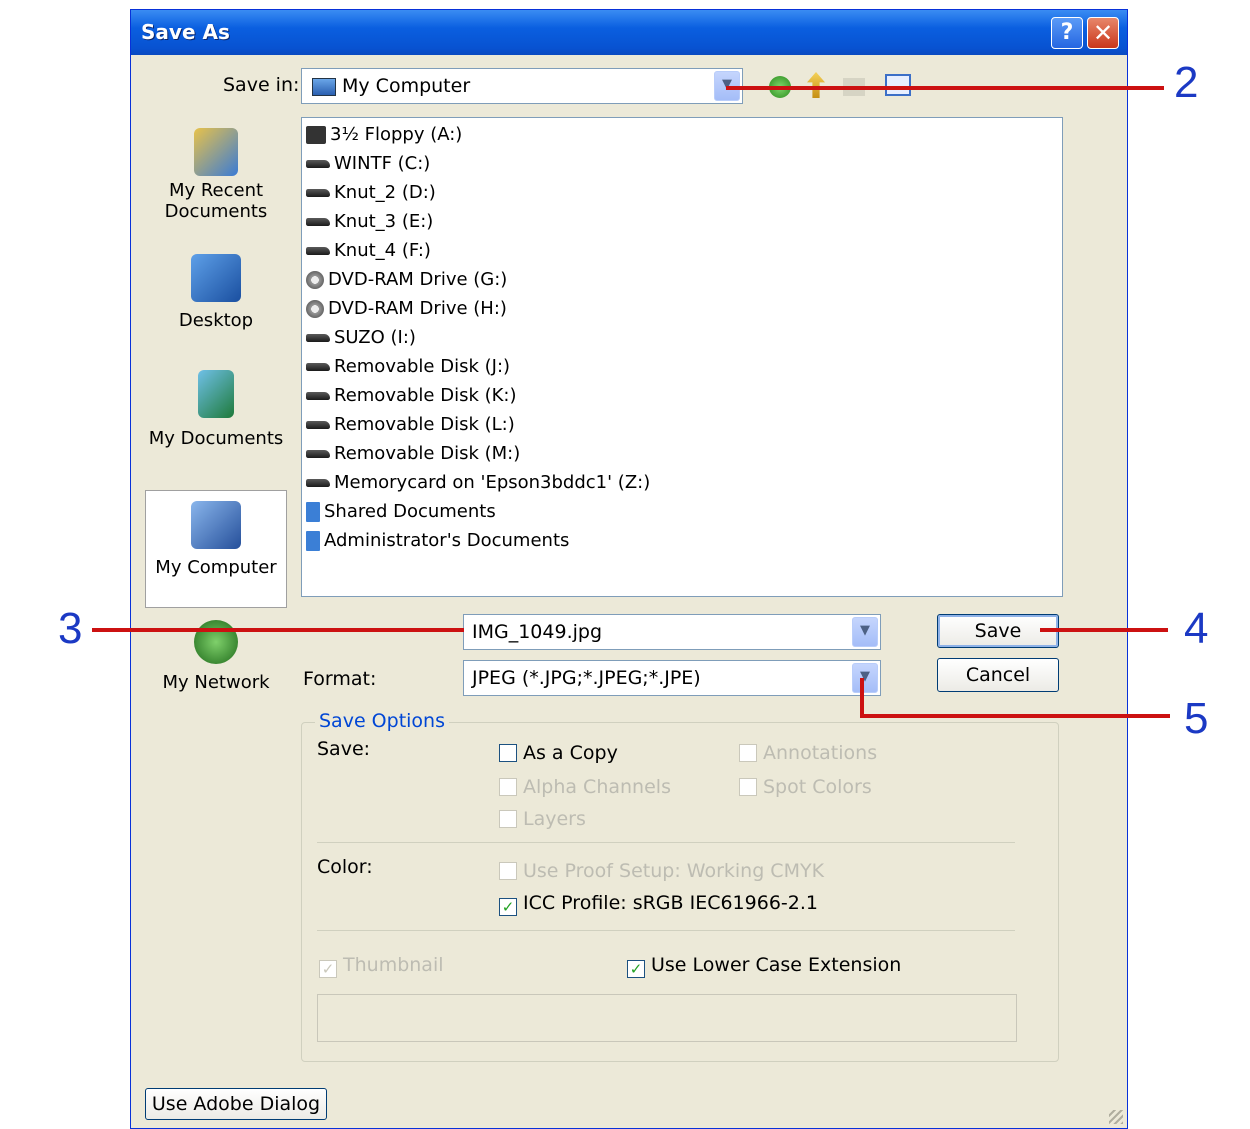 The width and height of the screenshot is (1250, 1129). I want to click on cdrom-icon, so click(315, 280).